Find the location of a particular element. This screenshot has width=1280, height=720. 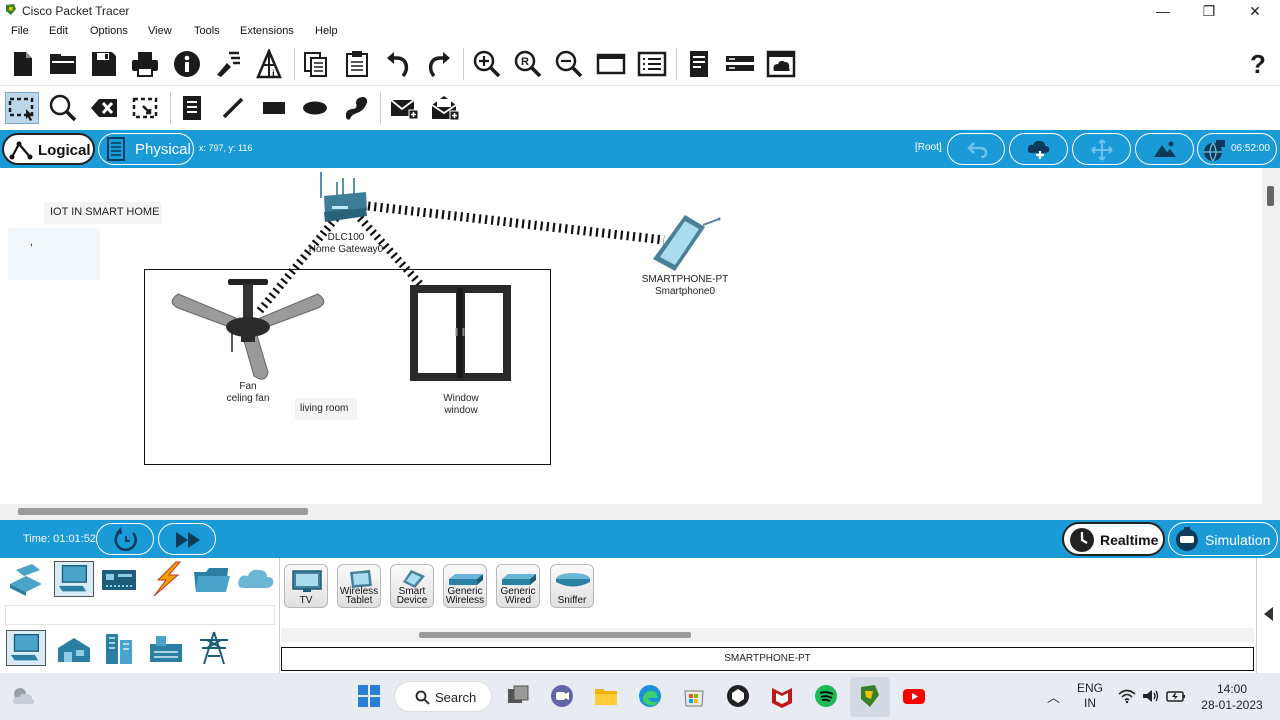

device-sniffer: Sniffer is located at coordinates (572, 586).